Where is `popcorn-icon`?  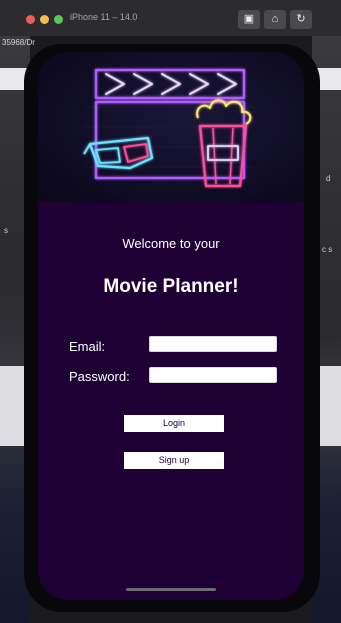 popcorn-icon is located at coordinates (224, 143).